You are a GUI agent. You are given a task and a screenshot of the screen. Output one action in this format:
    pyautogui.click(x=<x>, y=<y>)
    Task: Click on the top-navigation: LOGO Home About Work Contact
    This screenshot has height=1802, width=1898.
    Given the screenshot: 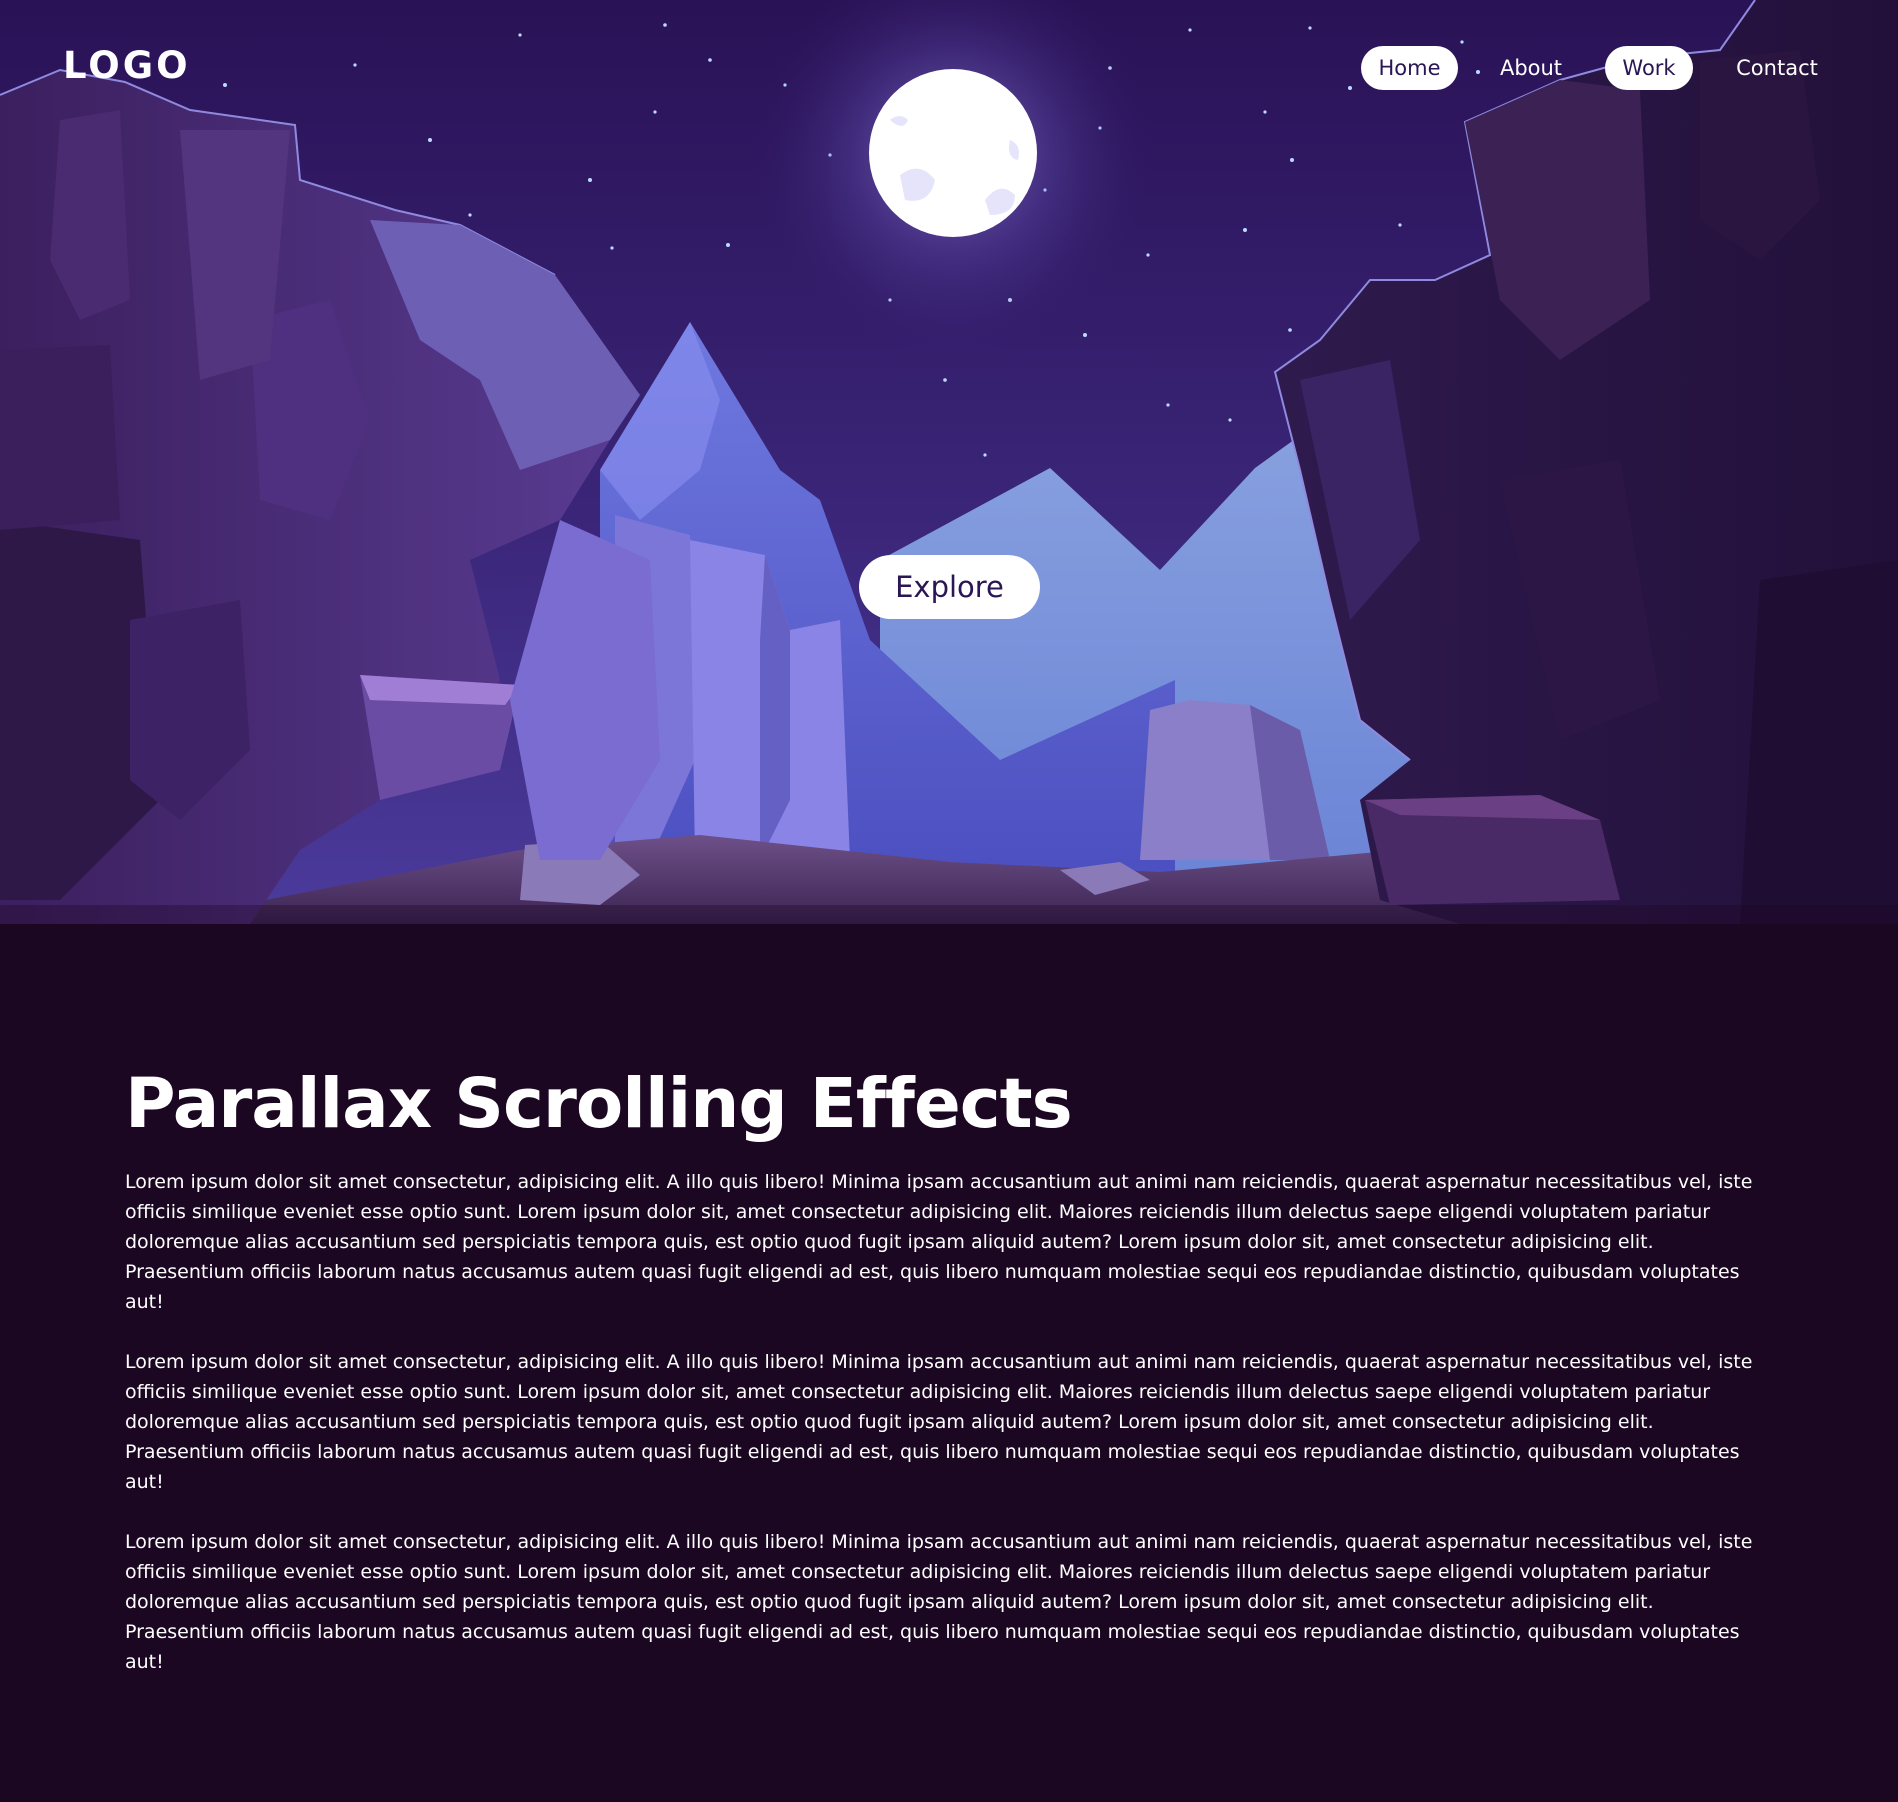 What is the action you would take?
    pyautogui.click(x=949, y=68)
    